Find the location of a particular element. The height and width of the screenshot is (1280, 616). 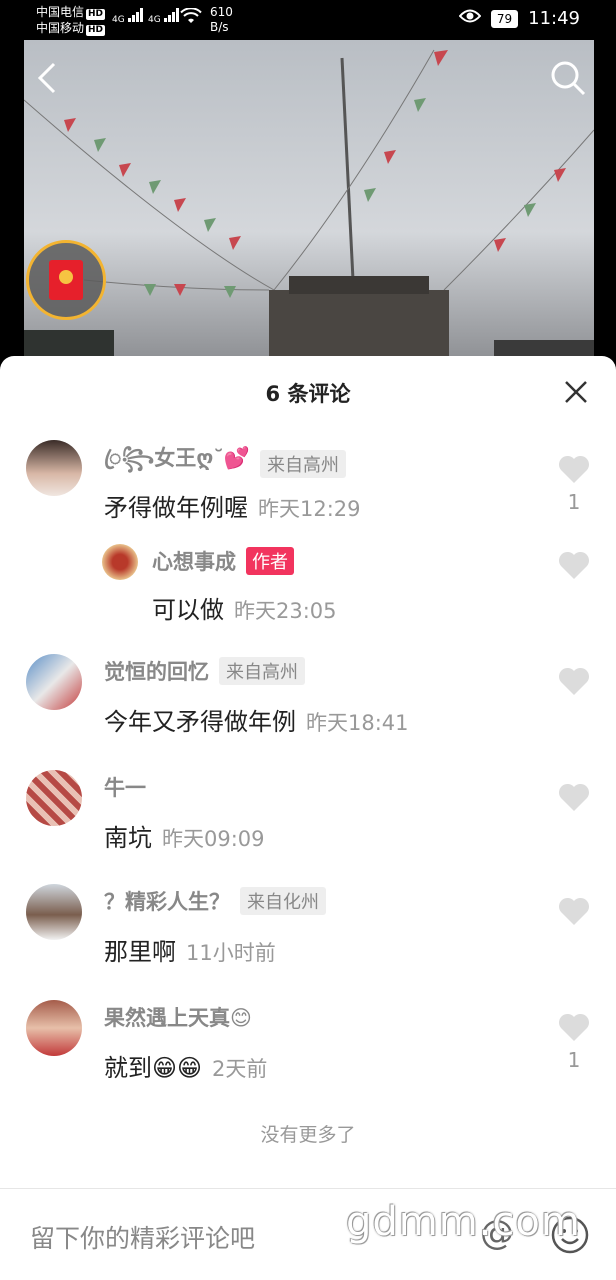

comment-text: 那里啊 is located at coordinates (140, 952).